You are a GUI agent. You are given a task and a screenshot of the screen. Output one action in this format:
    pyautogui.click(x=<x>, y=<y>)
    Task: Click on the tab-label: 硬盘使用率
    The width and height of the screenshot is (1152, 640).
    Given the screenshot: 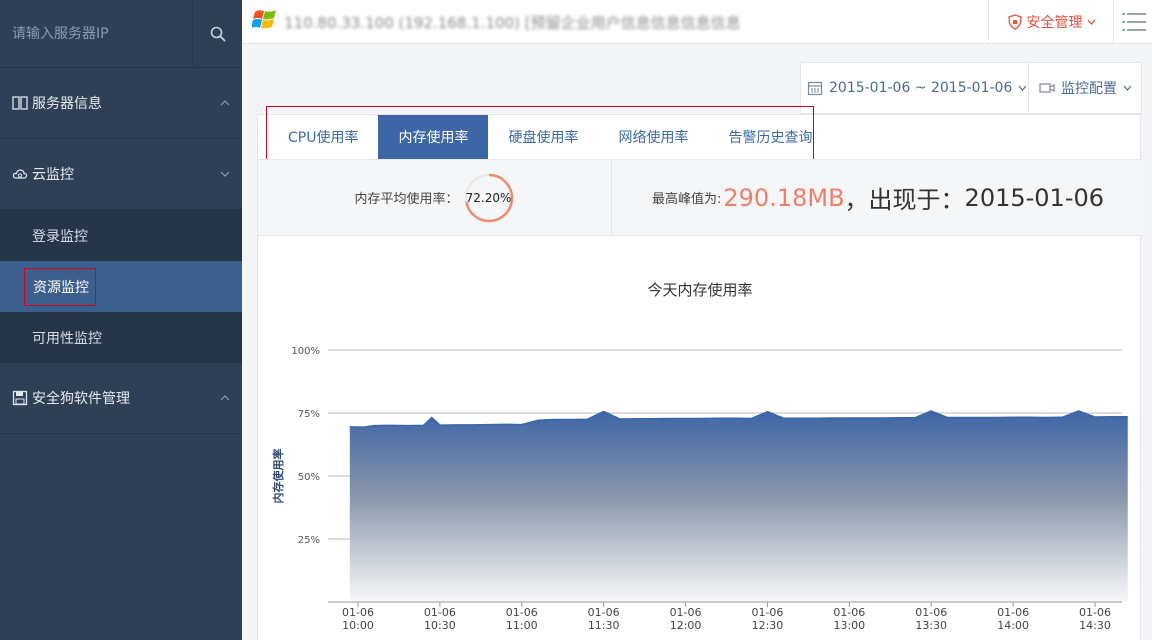 What is the action you would take?
    pyautogui.click(x=543, y=138)
    